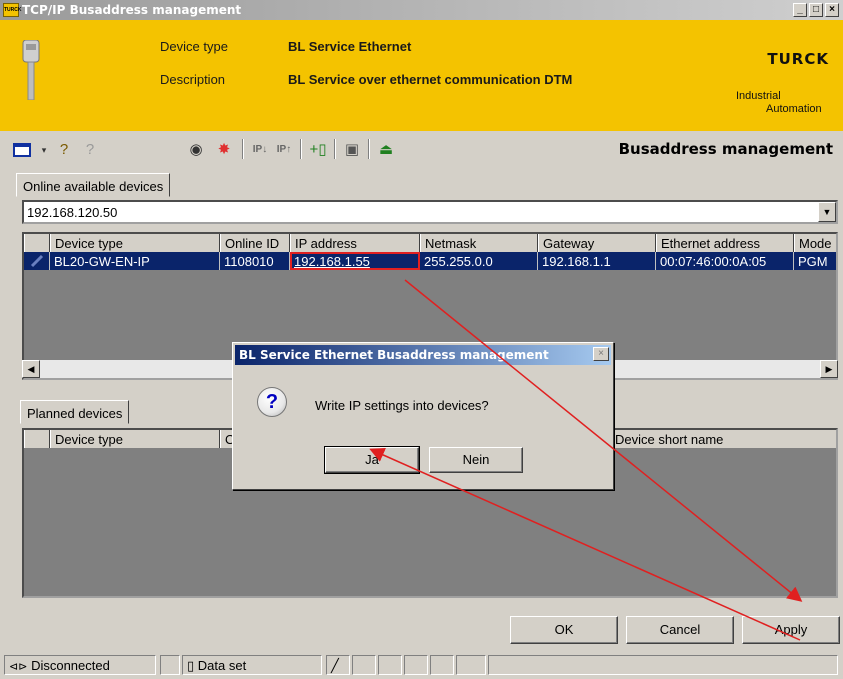 The image size is (843, 679). Describe the element at coordinates (832, 10) in the screenshot. I see `close-button: ×` at that location.